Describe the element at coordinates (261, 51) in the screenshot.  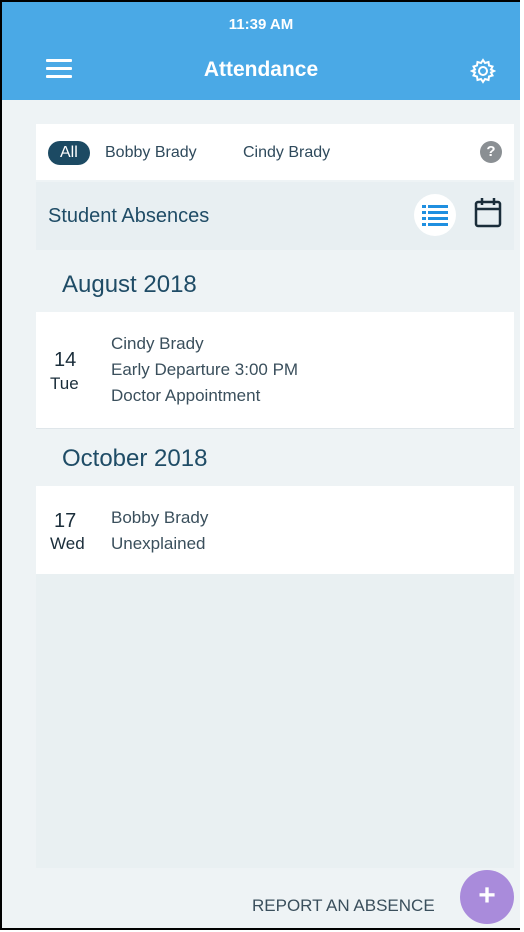
I see `app-bar: 11:39 AM Attendance` at that location.